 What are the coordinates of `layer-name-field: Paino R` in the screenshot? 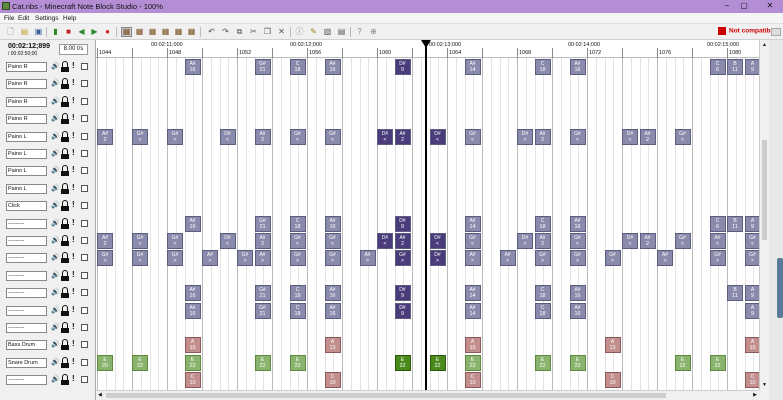 It's located at (26, 84).